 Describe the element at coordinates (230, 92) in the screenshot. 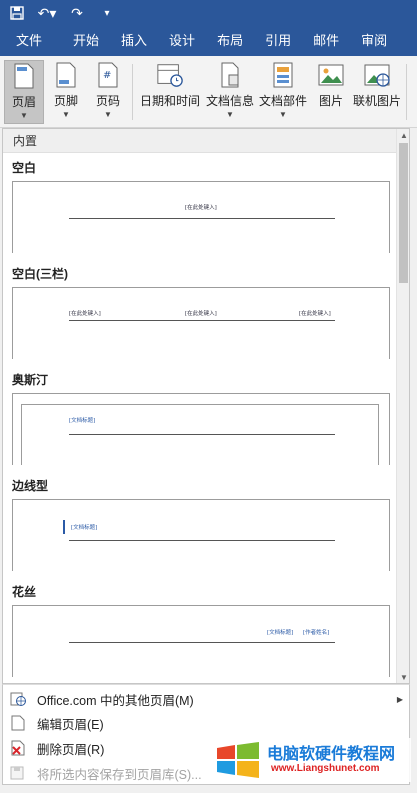

I see `document-info-button: 文档信息 ▼` at that location.